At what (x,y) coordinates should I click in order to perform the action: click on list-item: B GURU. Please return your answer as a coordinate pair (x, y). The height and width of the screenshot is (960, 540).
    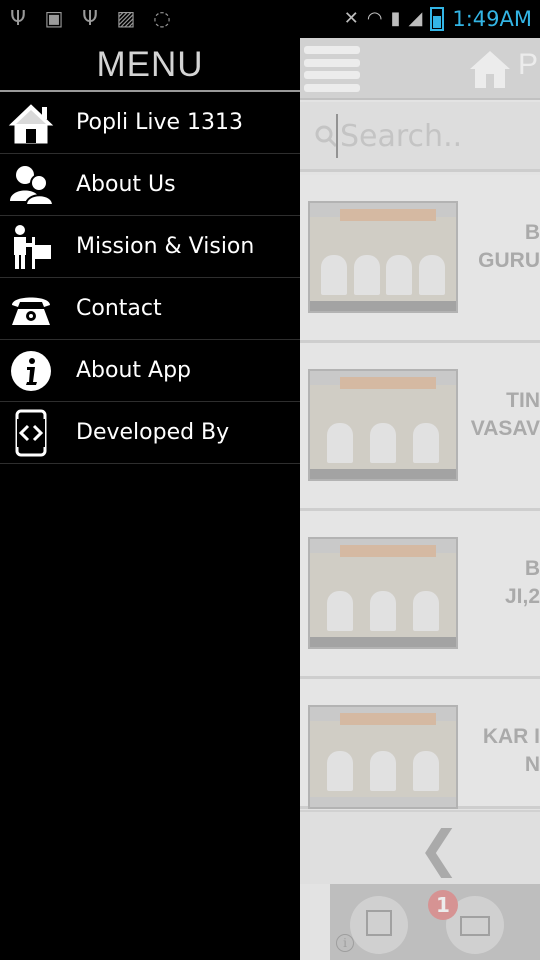
    Looking at the image, I should click on (420, 259).